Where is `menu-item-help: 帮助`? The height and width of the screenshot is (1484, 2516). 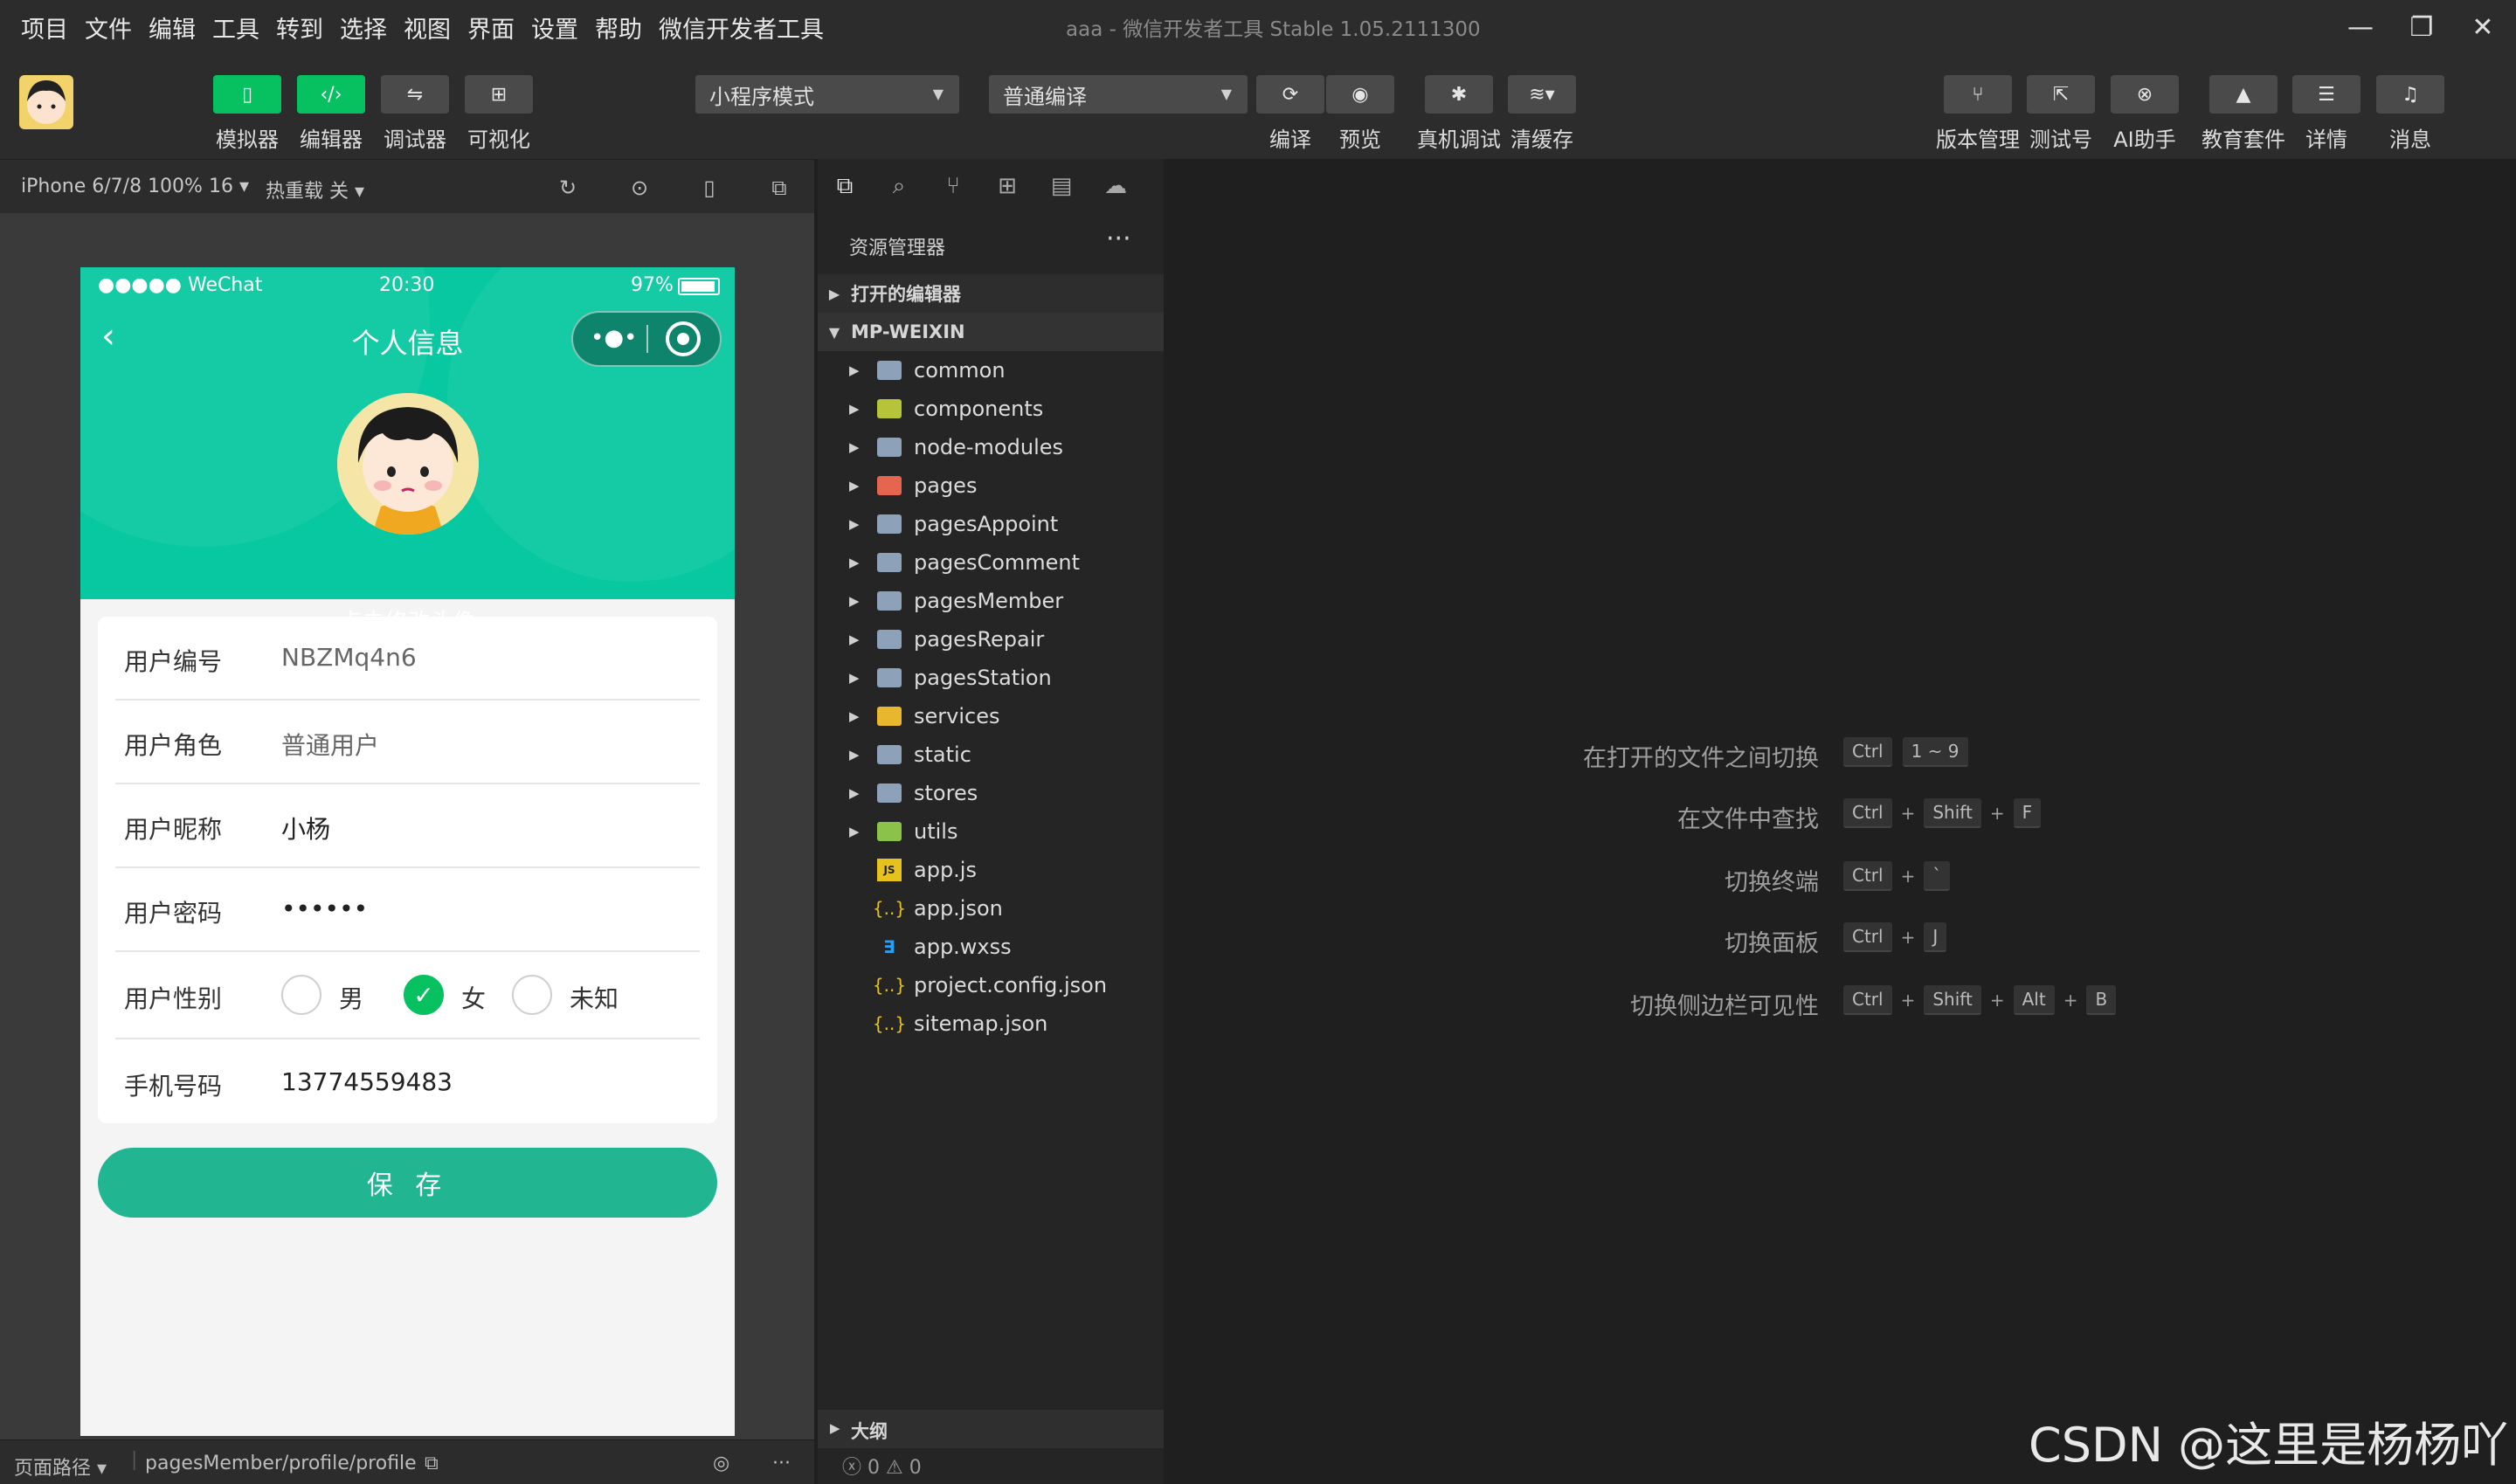
menu-item-help: 帮助 is located at coordinates (618, 27).